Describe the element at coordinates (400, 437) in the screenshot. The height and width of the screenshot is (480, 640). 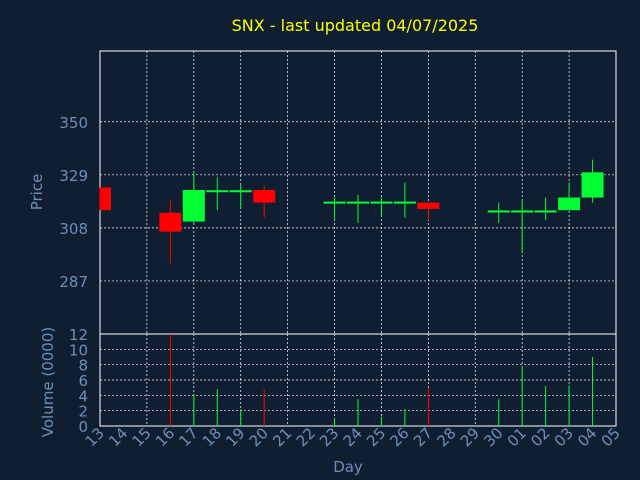
I see `x-tick-label: 26` at that location.